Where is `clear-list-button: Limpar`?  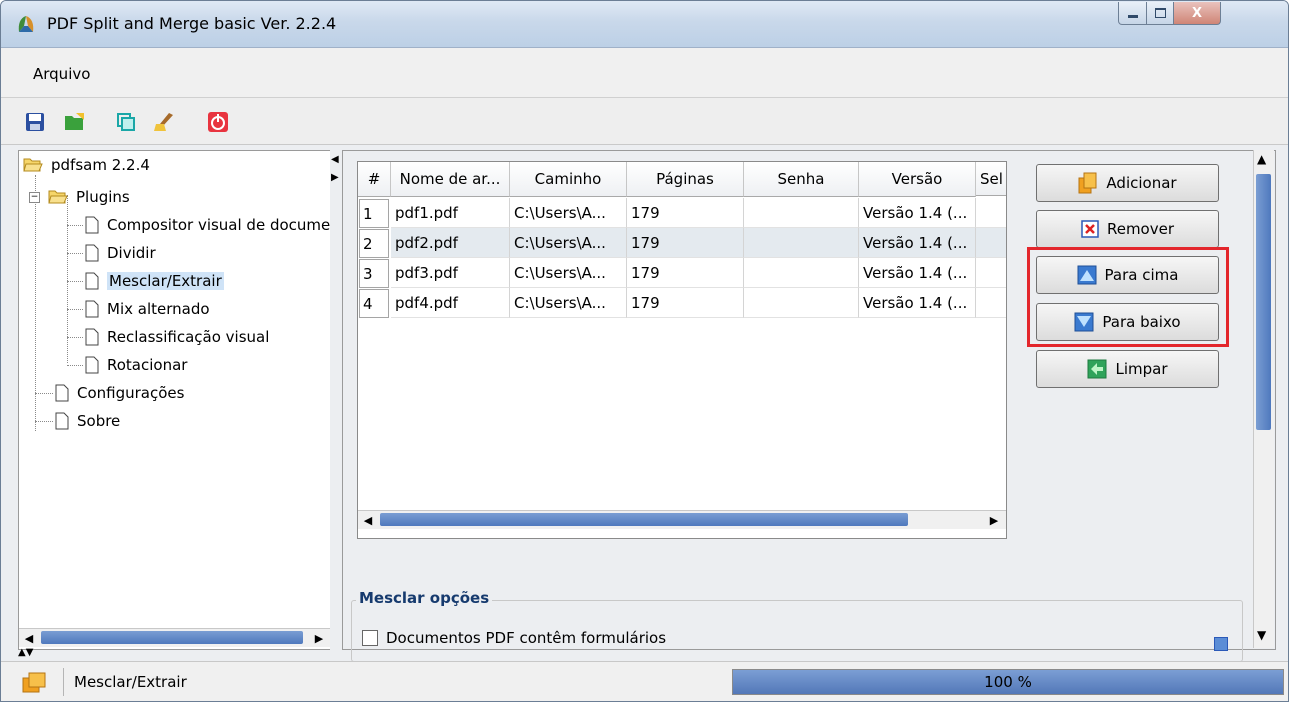 clear-list-button: Limpar is located at coordinates (1127, 369).